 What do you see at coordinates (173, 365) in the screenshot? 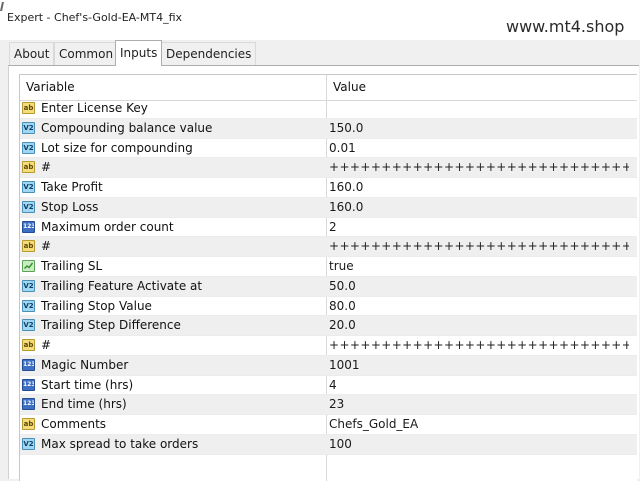
I see `variable-cell: 123 Magic Number` at bounding box center [173, 365].